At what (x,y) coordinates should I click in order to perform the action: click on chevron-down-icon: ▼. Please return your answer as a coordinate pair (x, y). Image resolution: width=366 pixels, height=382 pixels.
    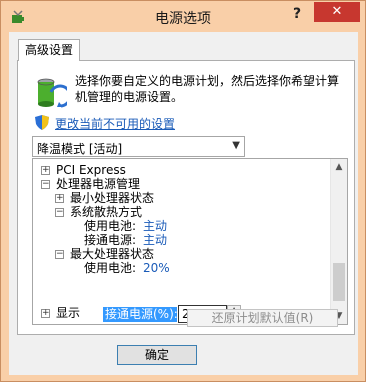
    Looking at the image, I should click on (236, 145).